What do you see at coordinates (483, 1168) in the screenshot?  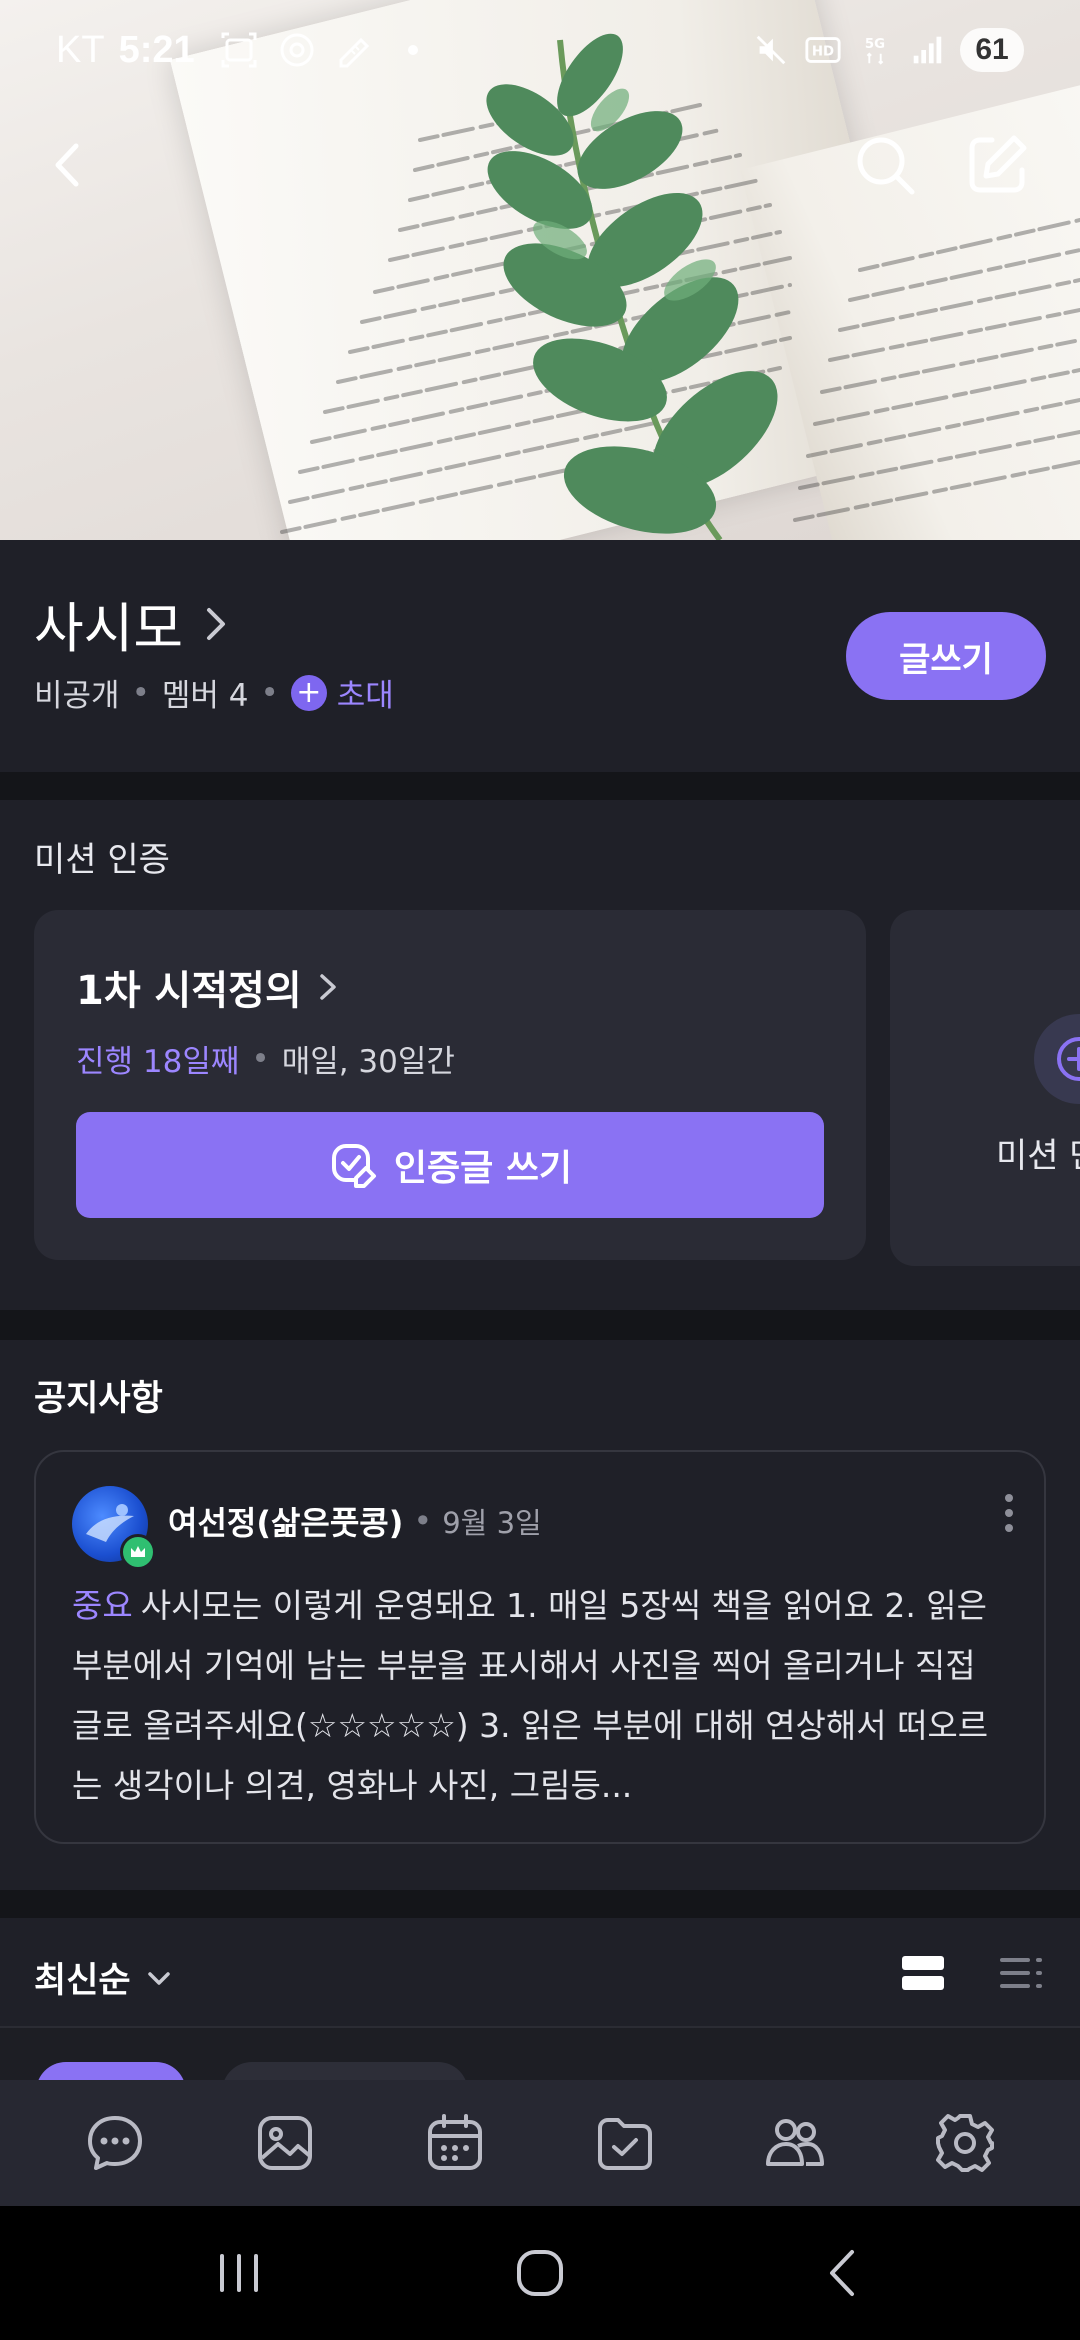 I see `cert-button-label: 인증글 쓰기` at bounding box center [483, 1168].